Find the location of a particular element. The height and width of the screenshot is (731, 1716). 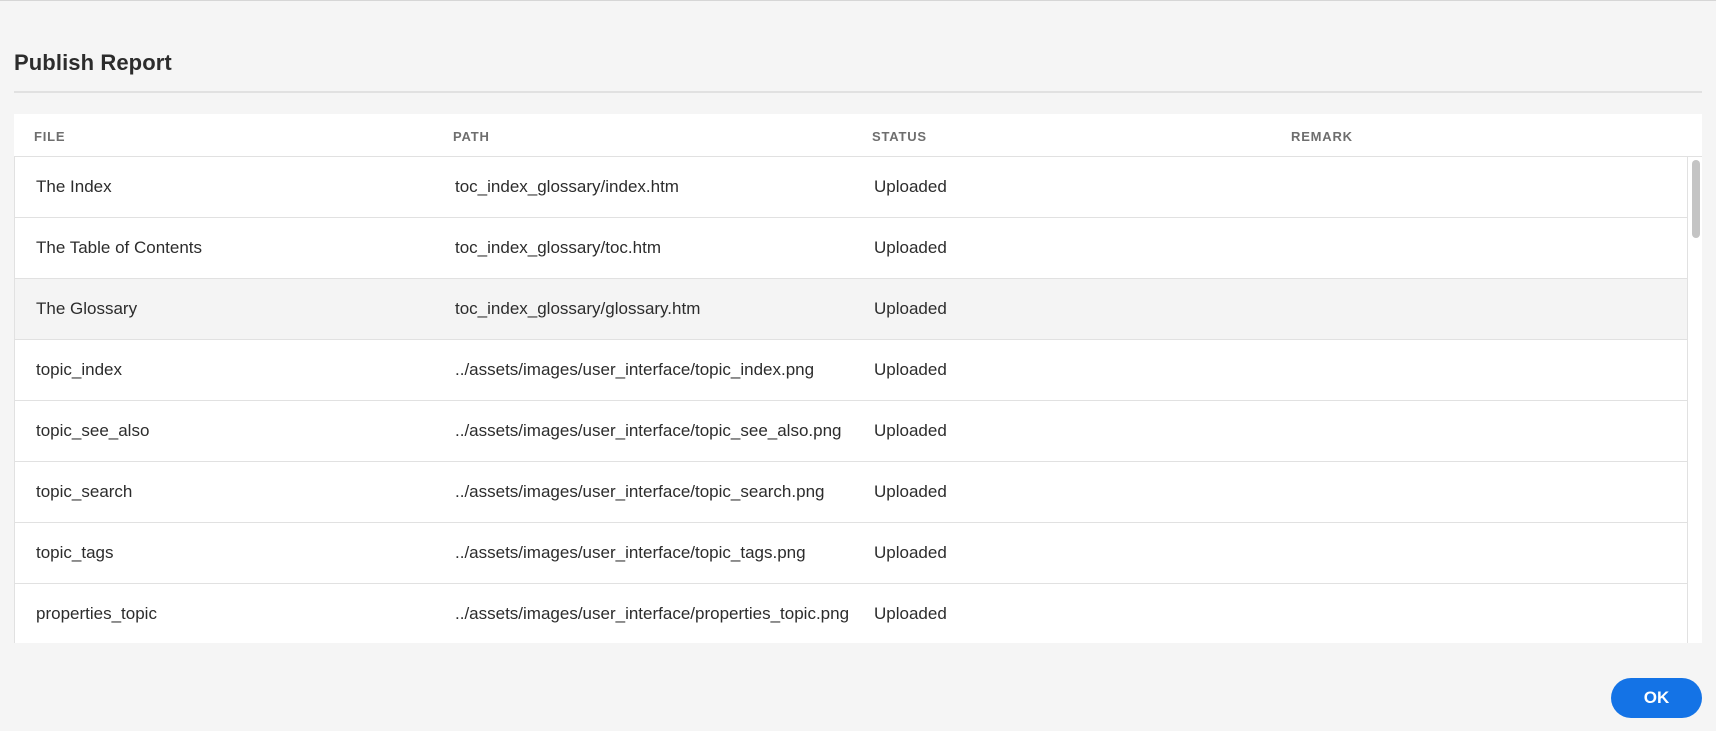

file-cell: The Table of Contents is located at coordinates (119, 247).